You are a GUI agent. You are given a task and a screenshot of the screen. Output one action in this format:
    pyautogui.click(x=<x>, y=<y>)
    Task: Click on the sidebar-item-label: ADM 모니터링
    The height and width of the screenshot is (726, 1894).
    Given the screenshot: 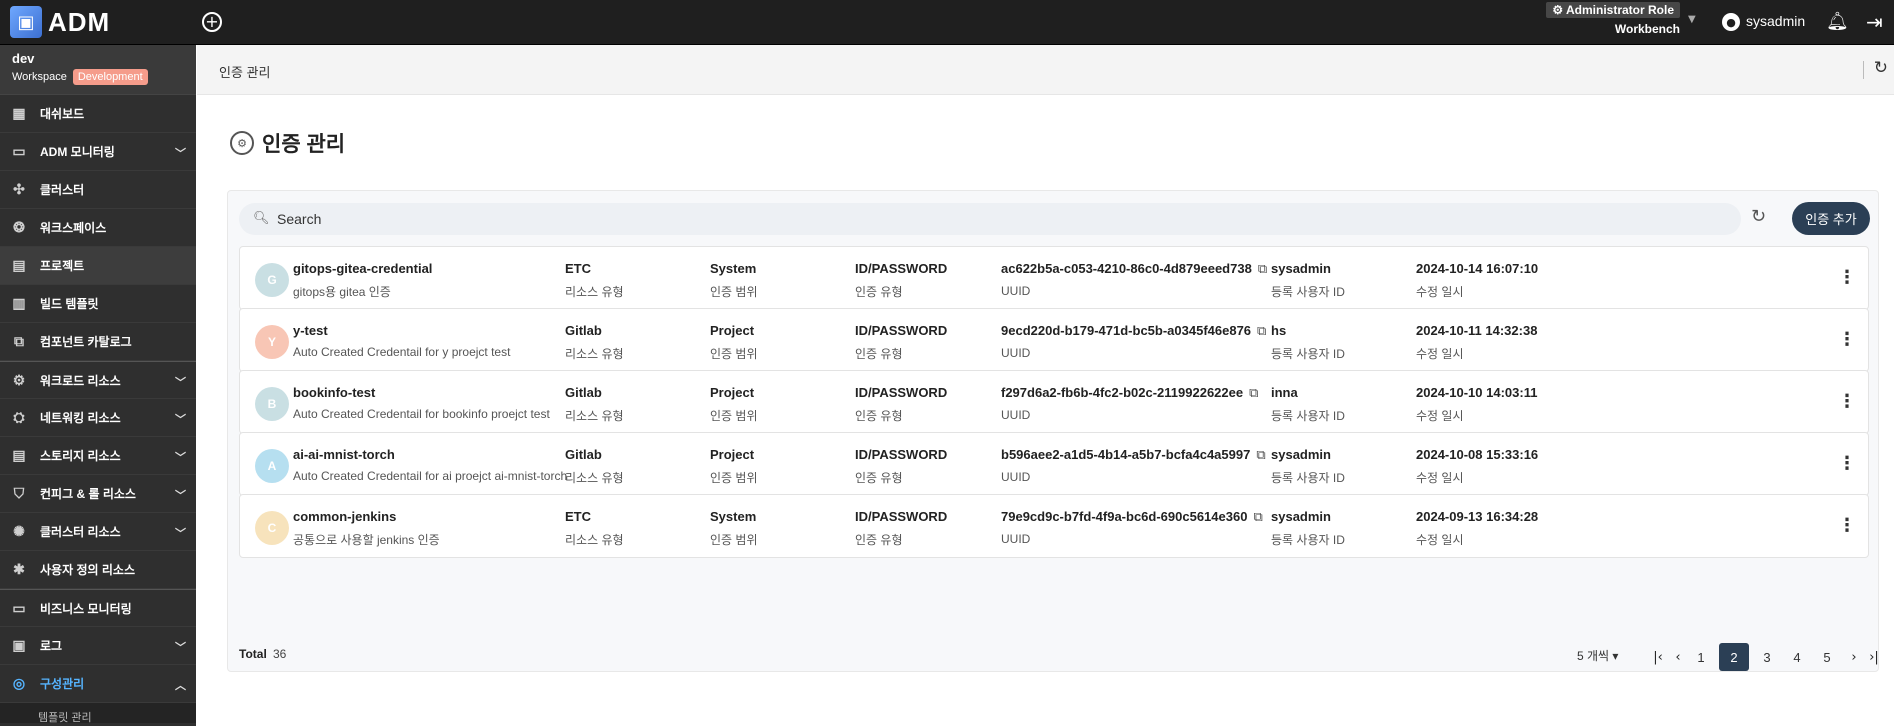 What is the action you would take?
    pyautogui.click(x=77, y=152)
    